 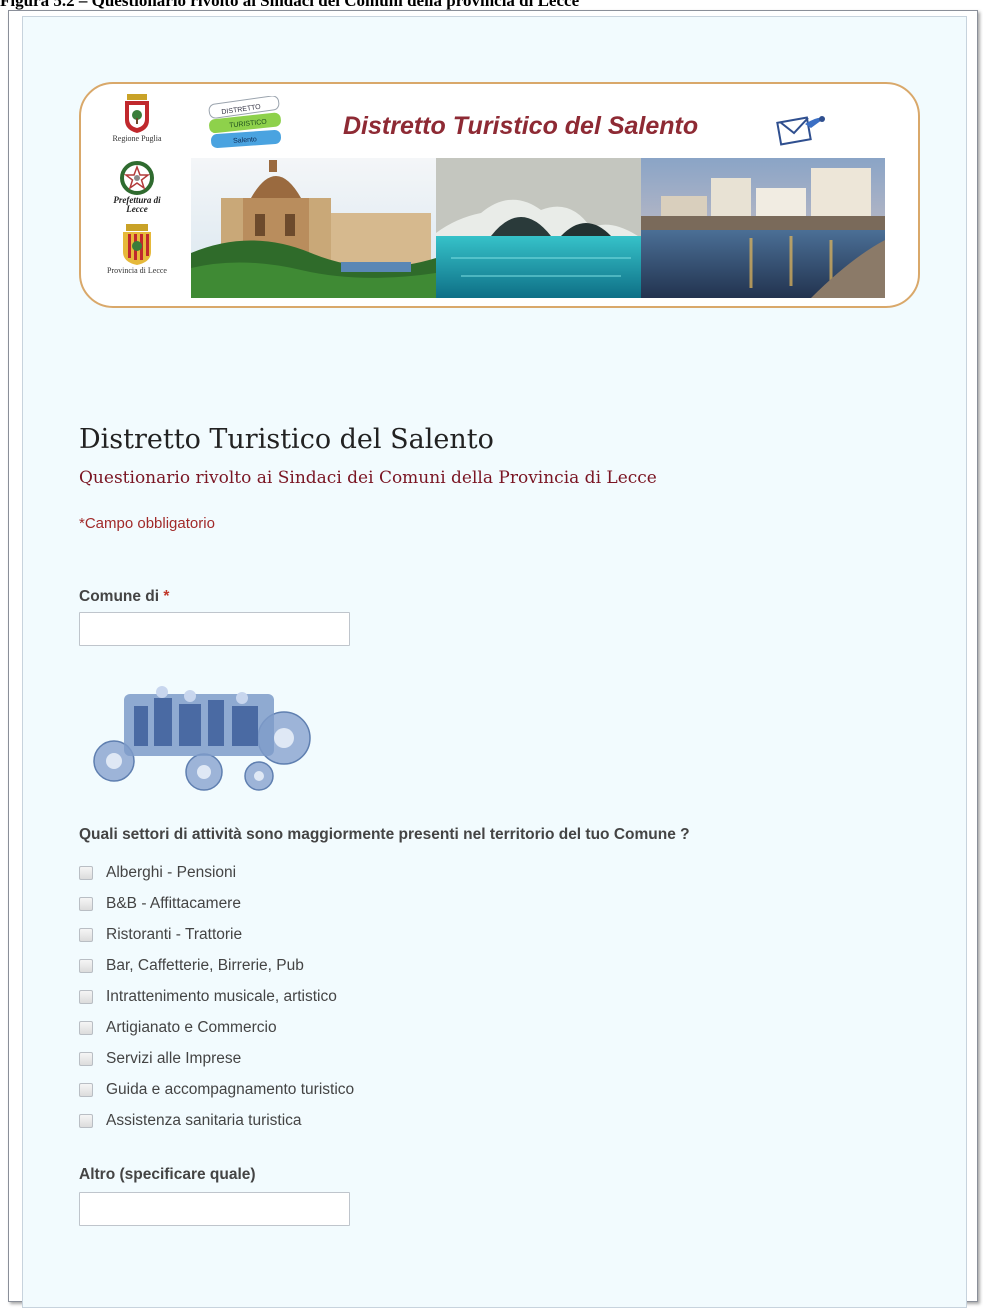 I want to click on option-label: Alberghi - Pensioni, so click(x=171, y=872).